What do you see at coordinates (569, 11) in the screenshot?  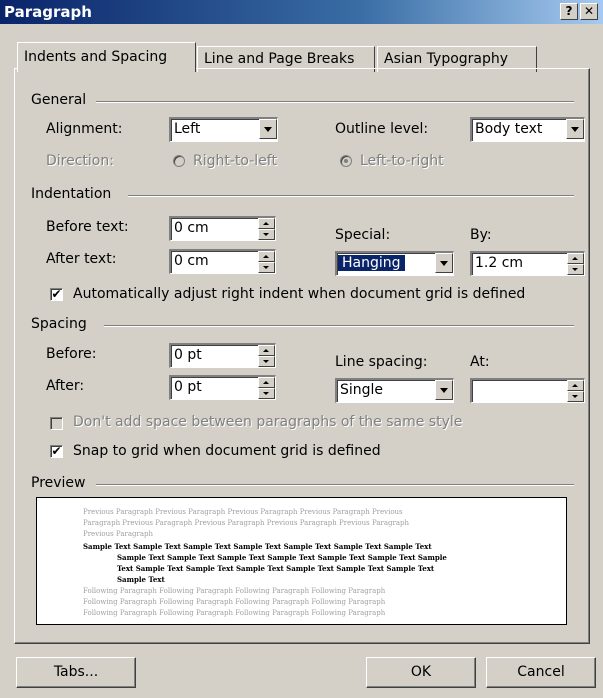 I see `help-button: ?` at bounding box center [569, 11].